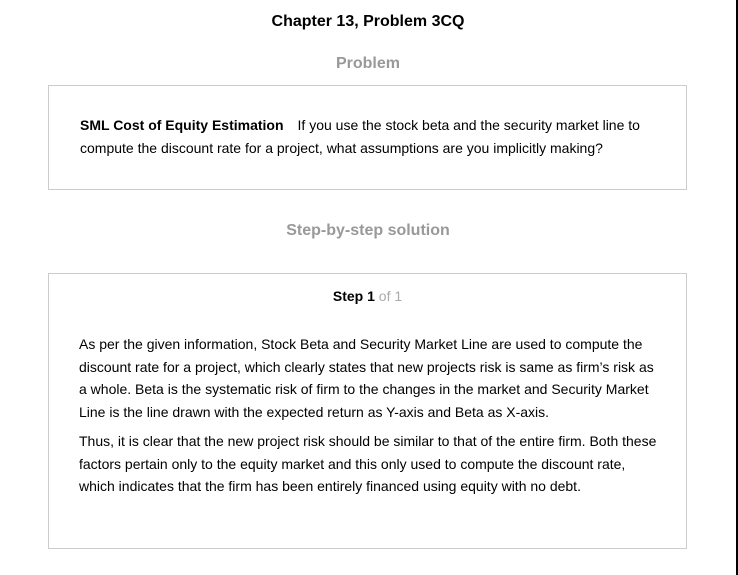  I want to click on step-indicator: Step 1 of 1, so click(367, 296).